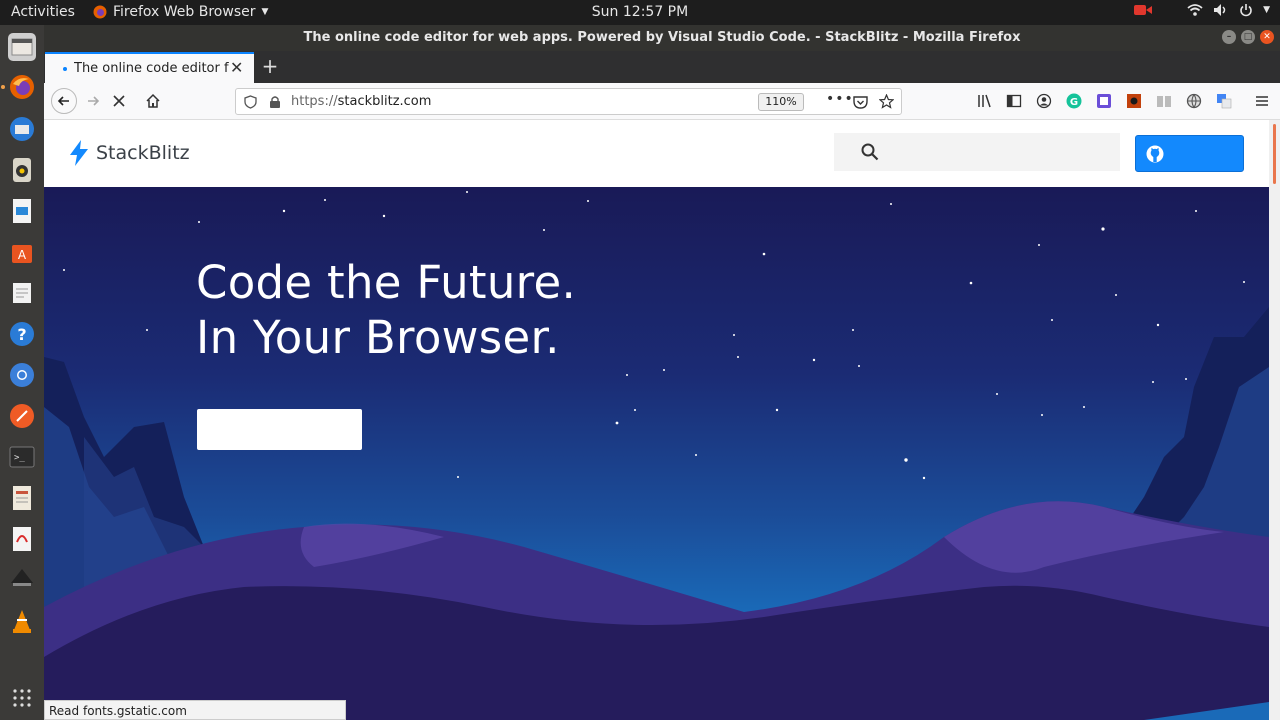 The height and width of the screenshot is (720, 1280). I want to click on url-host: stackblitz.com, so click(384, 101).